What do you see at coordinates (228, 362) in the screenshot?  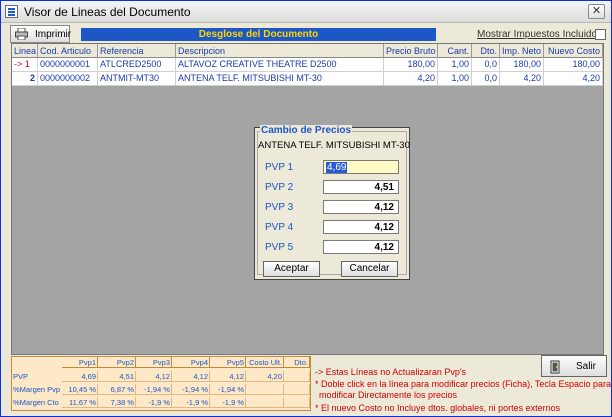 I see `summary-header: Pvp5` at bounding box center [228, 362].